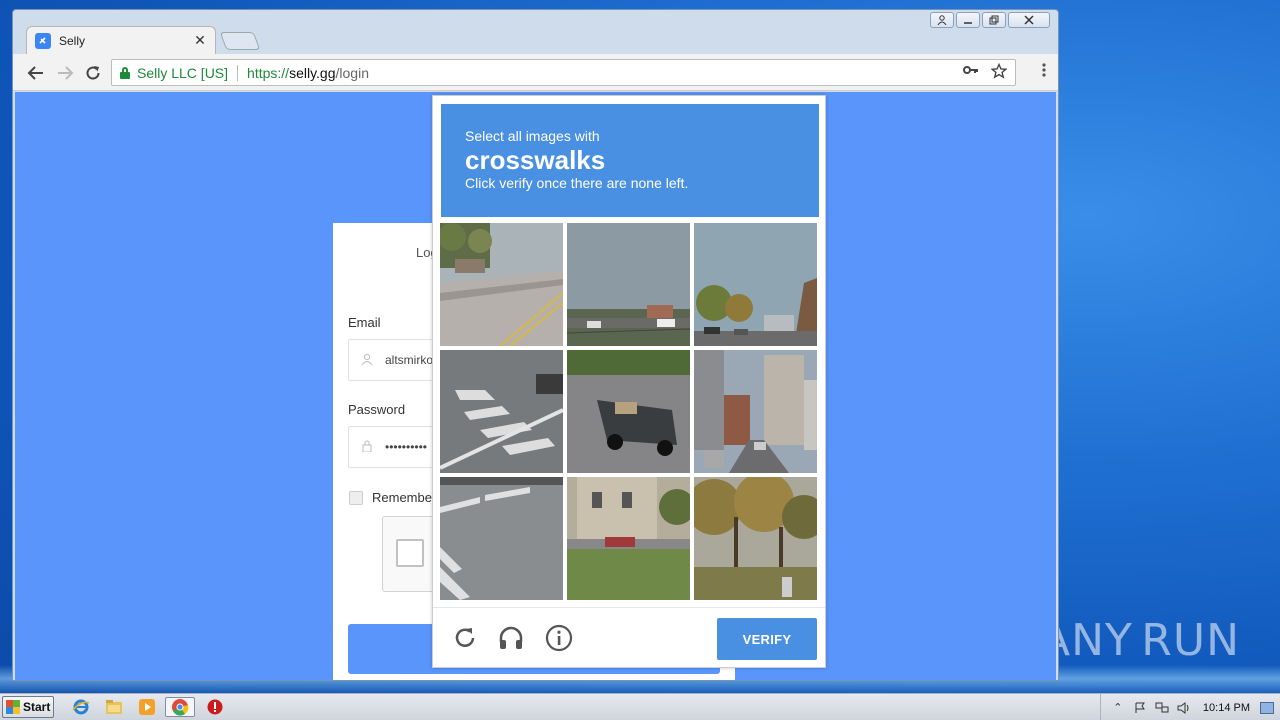 Image resolution: width=1280 pixels, height=720 pixels. Describe the element at coordinates (535, 160) in the screenshot. I see `captcha-keyword: crosswalks` at that location.